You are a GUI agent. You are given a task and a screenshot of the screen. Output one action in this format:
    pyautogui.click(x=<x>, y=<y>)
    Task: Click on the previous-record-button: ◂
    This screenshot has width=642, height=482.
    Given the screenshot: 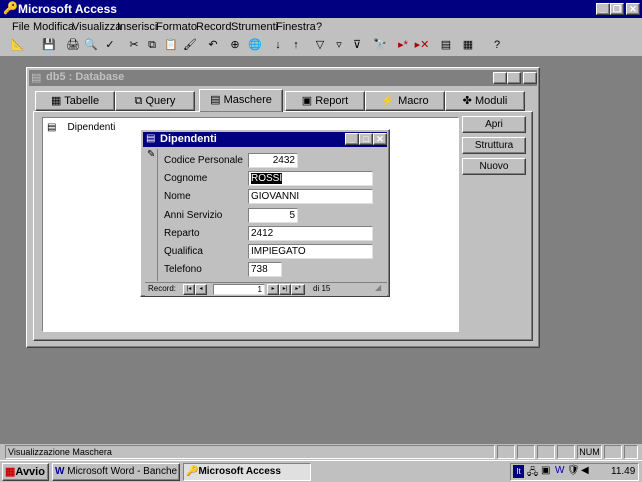 What is the action you would take?
    pyautogui.click(x=201, y=289)
    